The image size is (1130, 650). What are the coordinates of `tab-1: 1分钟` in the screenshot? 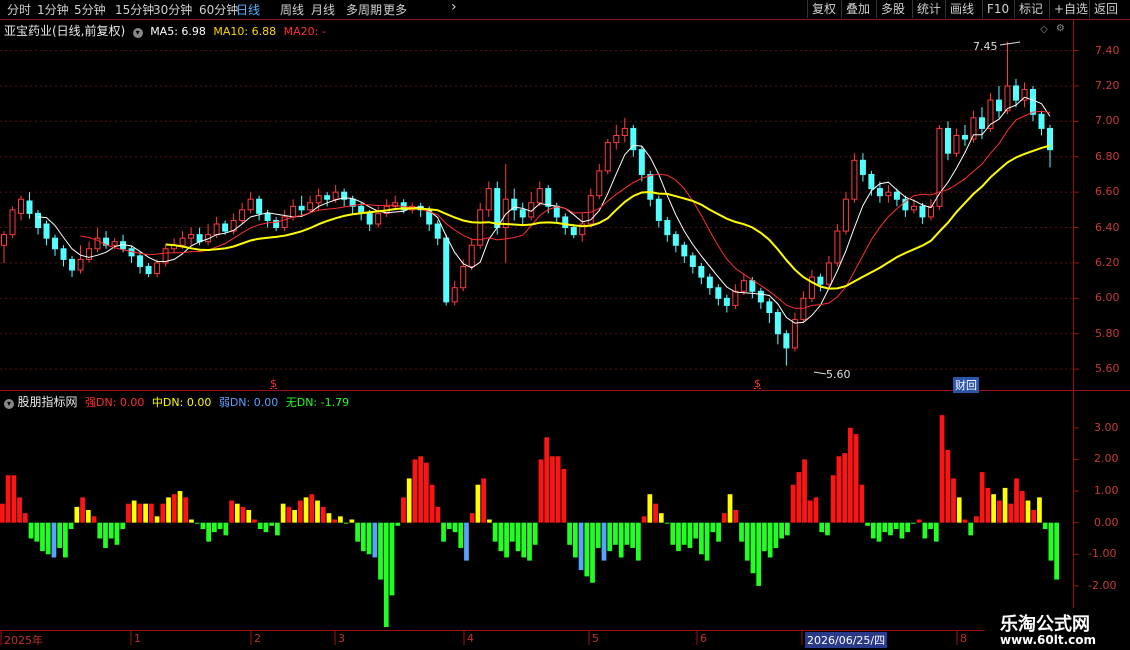 It's located at (53, 9).